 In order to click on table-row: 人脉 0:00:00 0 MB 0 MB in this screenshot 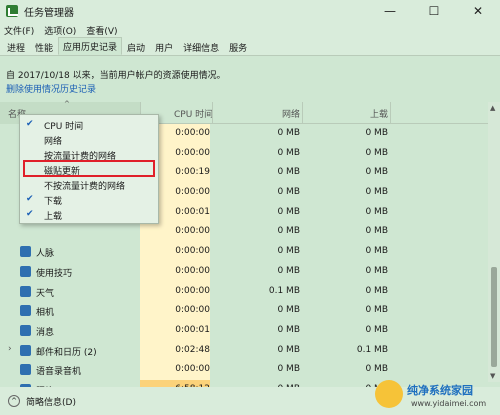, I will do `click(244, 252)`.